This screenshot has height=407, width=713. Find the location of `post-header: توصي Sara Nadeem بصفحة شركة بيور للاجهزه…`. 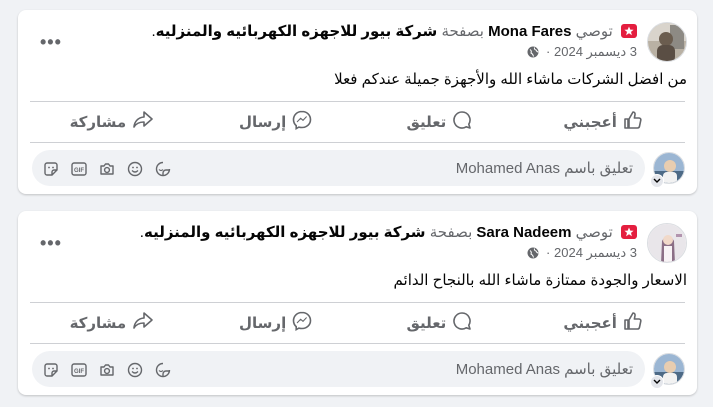

post-header: توصي Sara Nadeem بصفحة شركة بيور للاجهزه… is located at coordinates (357, 243).